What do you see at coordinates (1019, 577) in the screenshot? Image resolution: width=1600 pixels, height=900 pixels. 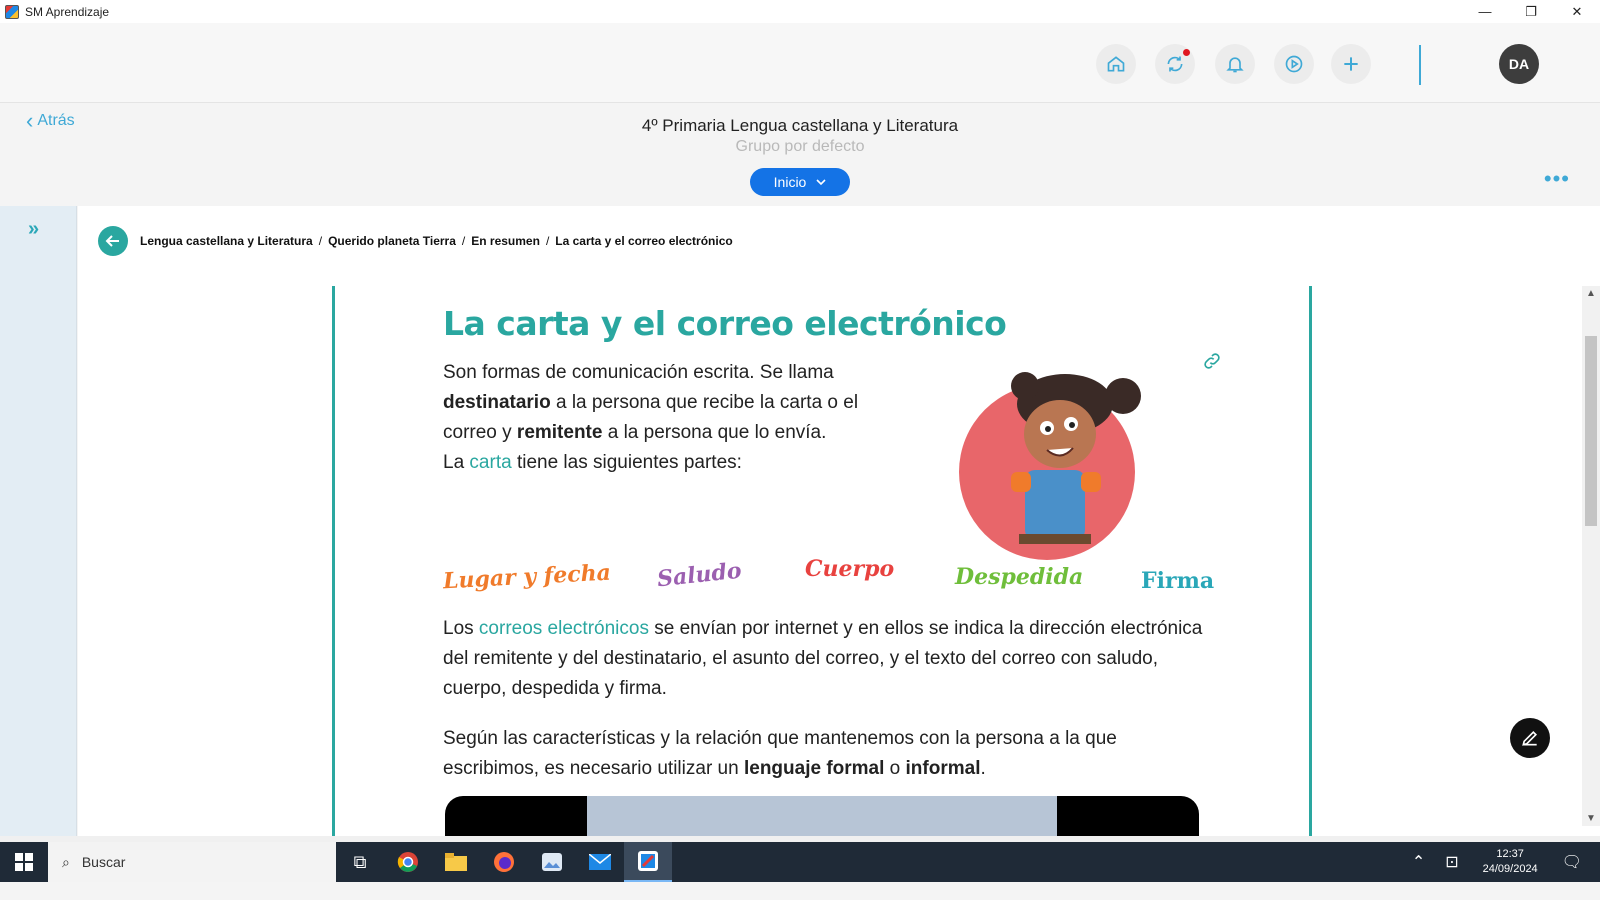 I see `part-despedida: Despedida` at bounding box center [1019, 577].